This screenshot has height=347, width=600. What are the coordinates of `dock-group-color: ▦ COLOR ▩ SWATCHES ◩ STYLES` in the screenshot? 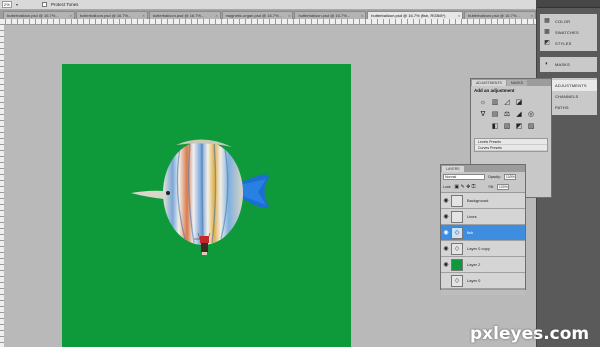 It's located at (568, 32).